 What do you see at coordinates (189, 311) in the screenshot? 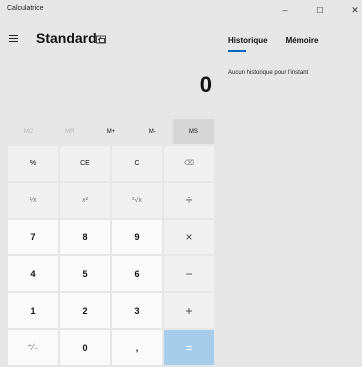
I see `plus-button: +` at bounding box center [189, 311].